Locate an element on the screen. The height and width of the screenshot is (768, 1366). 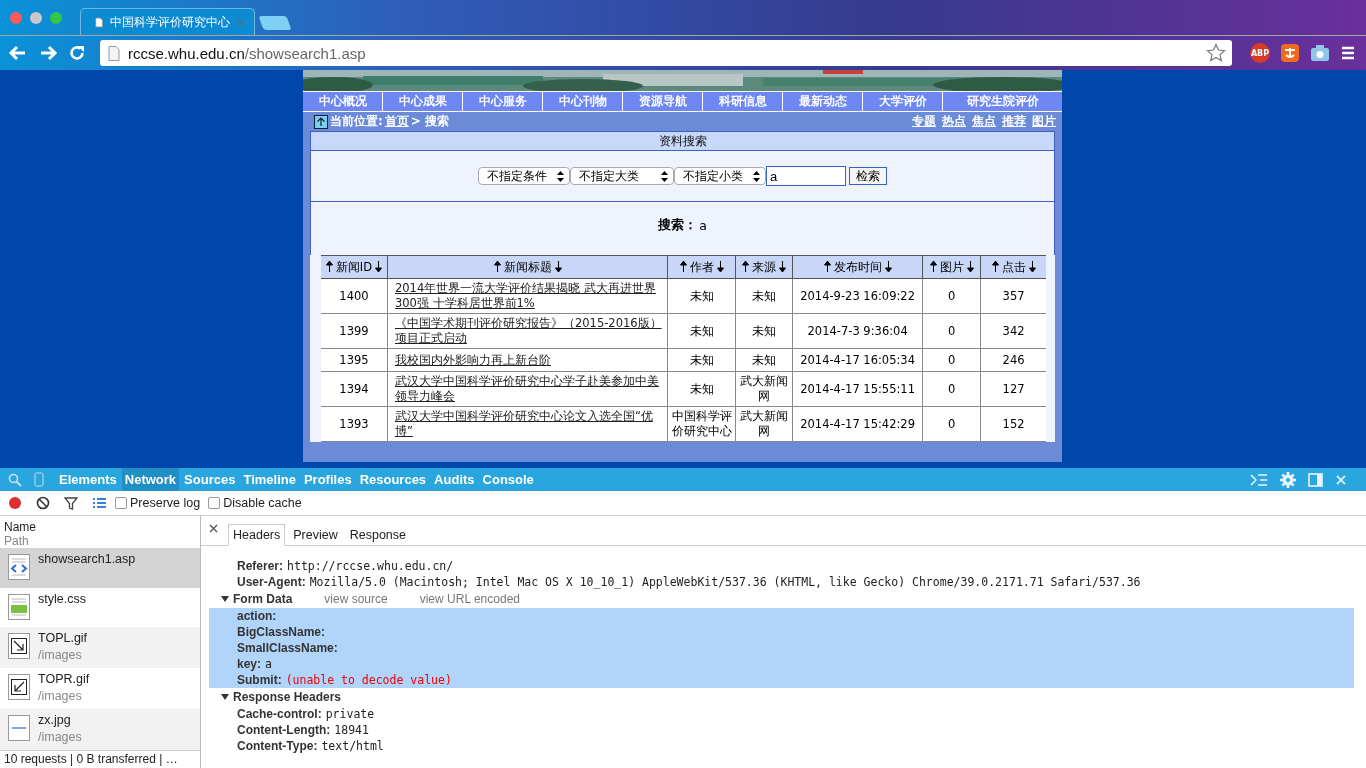
table-cell: 2014-4-17 15:42:29 is located at coordinates (857, 424).